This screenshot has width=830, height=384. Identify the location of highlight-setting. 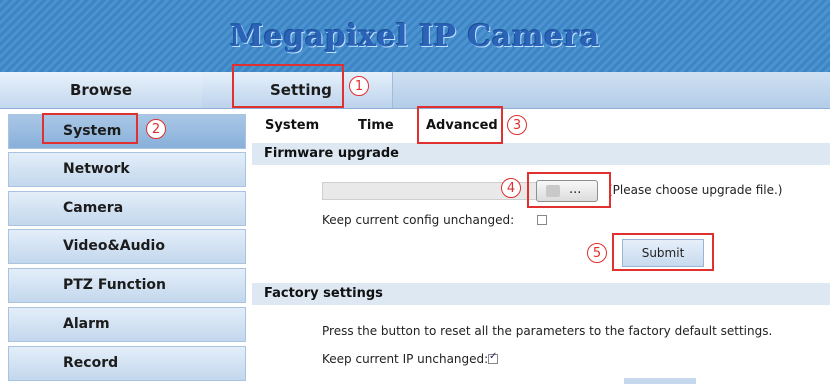
(288, 86).